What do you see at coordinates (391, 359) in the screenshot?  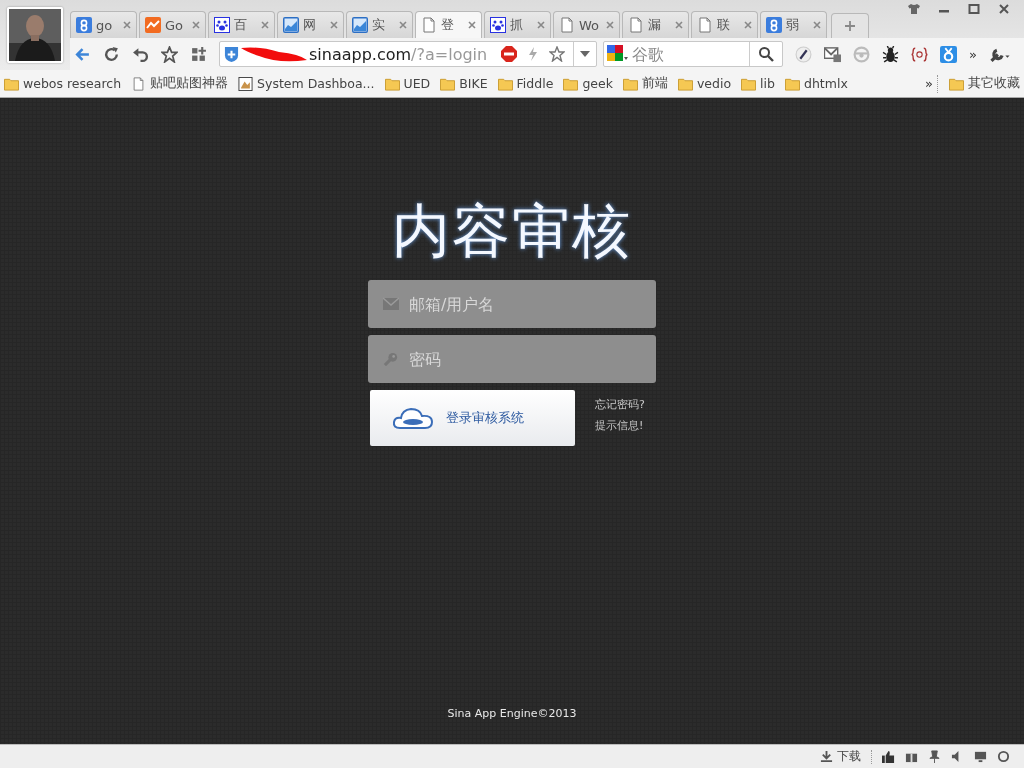 I see `key-icon` at bounding box center [391, 359].